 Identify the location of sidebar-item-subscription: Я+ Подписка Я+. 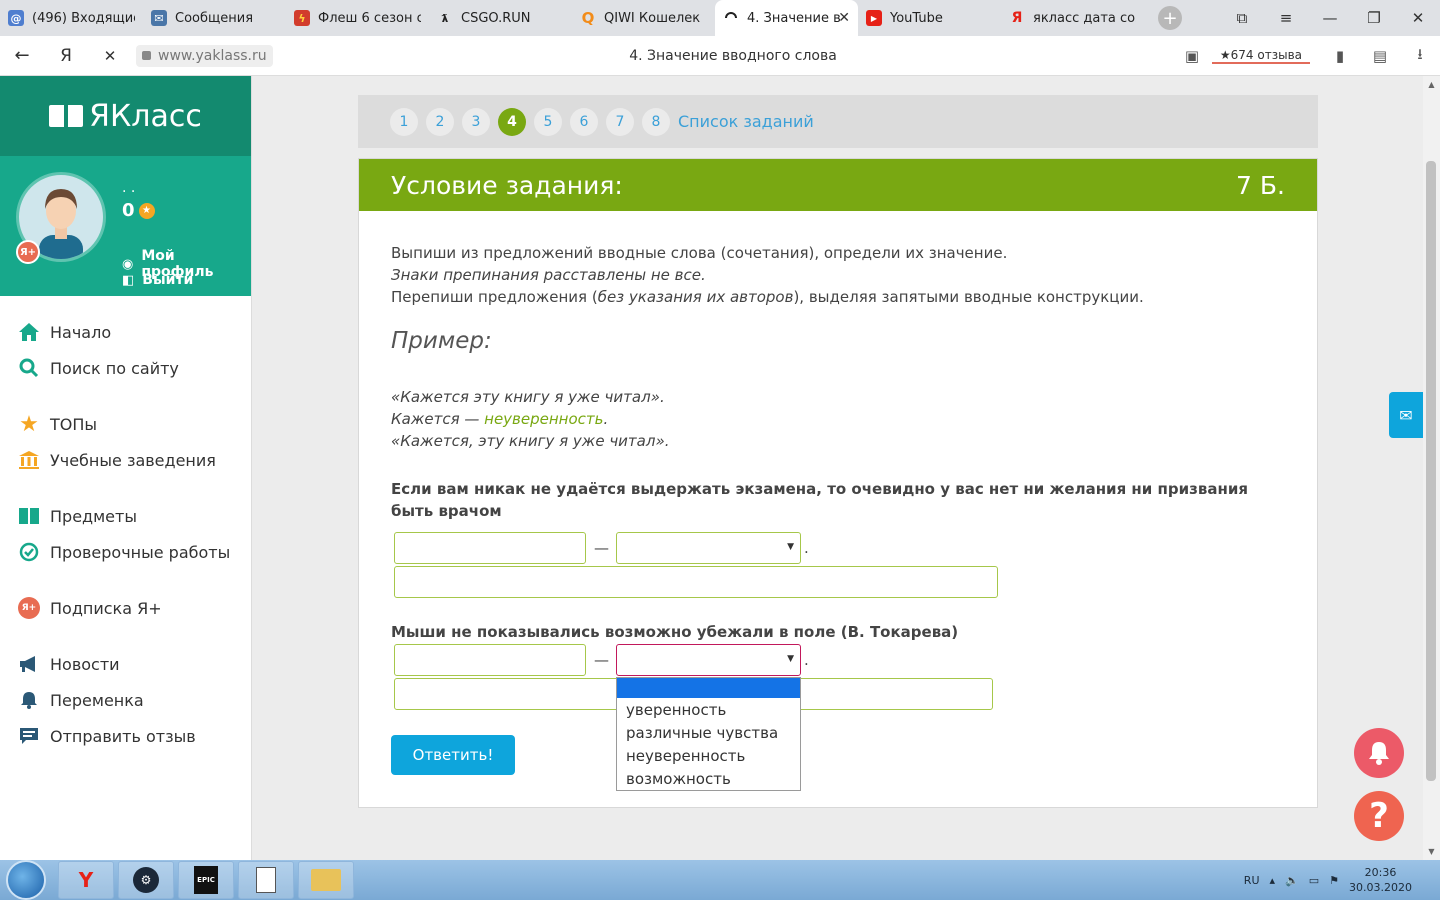
(125, 608).